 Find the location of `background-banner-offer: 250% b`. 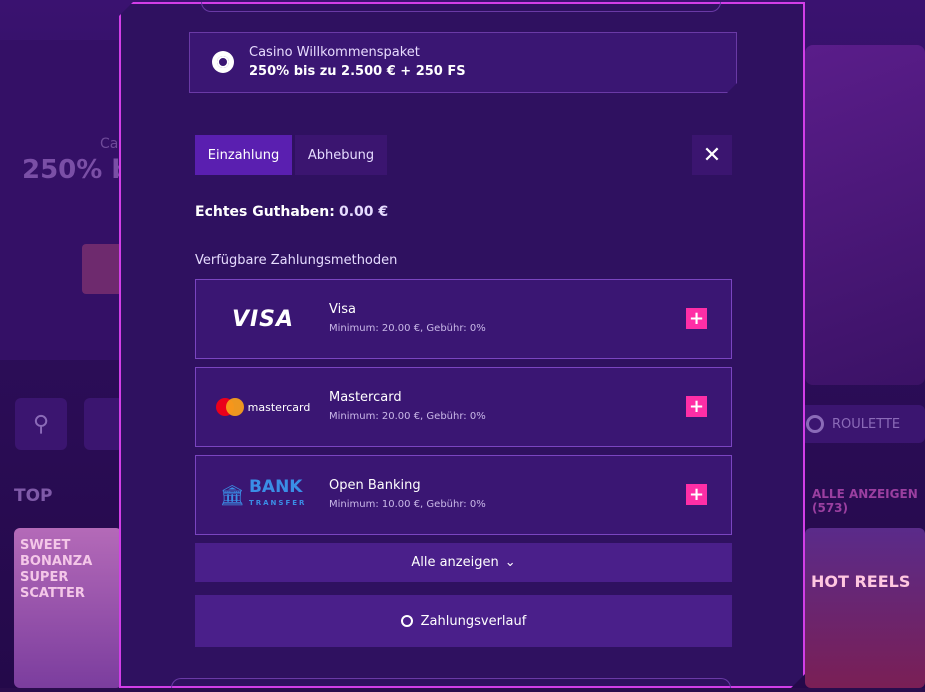

background-banner-offer: 250% b is located at coordinates (76, 170).